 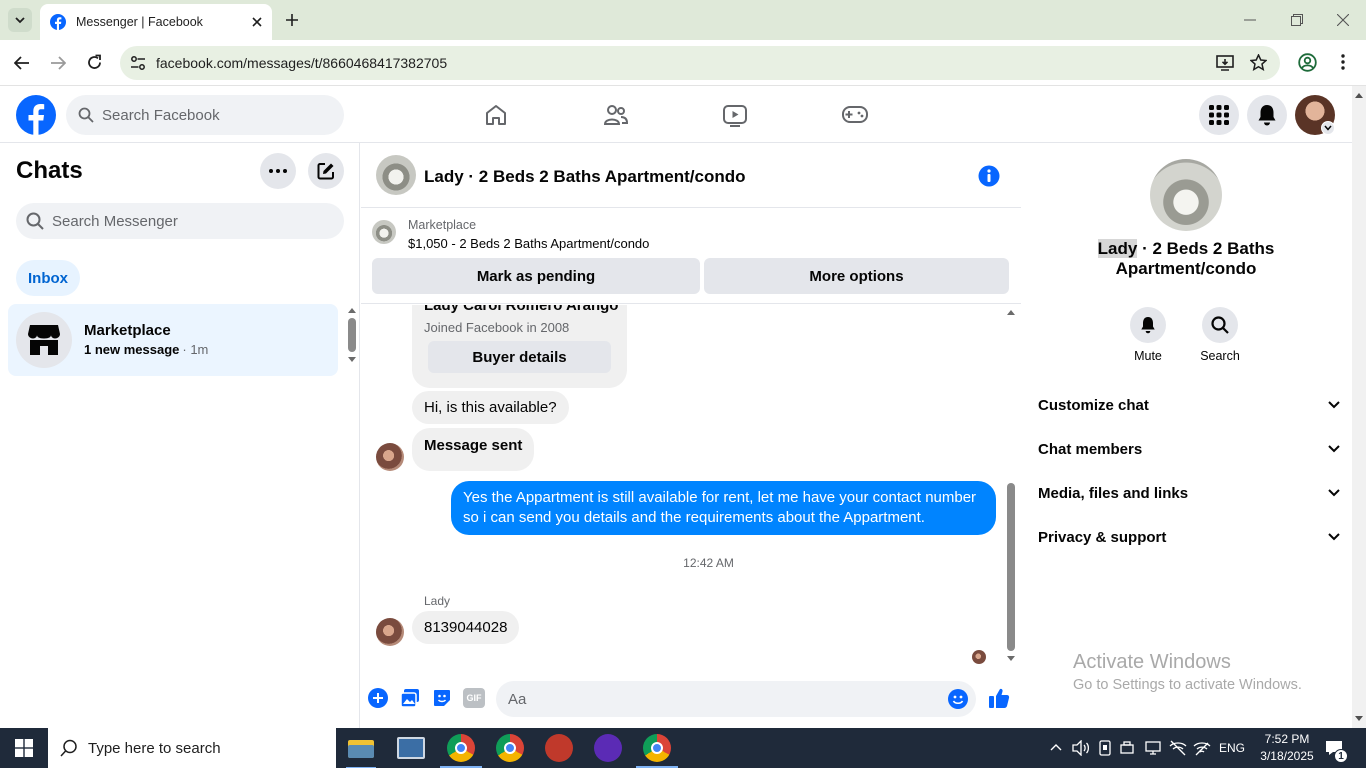 What do you see at coordinates (510, 748) in the screenshot?
I see `chrome-profile-icon` at bounding box center [510, 748].